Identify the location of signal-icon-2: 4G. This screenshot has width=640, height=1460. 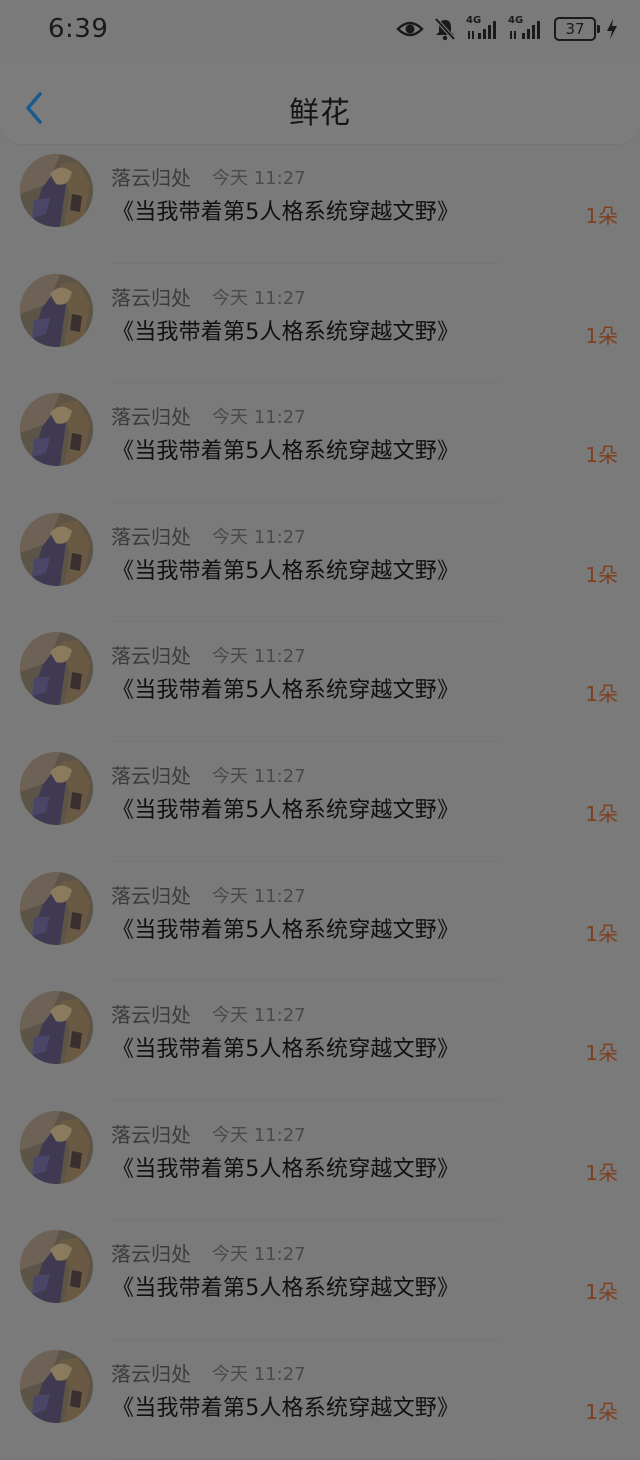
(526, 27).